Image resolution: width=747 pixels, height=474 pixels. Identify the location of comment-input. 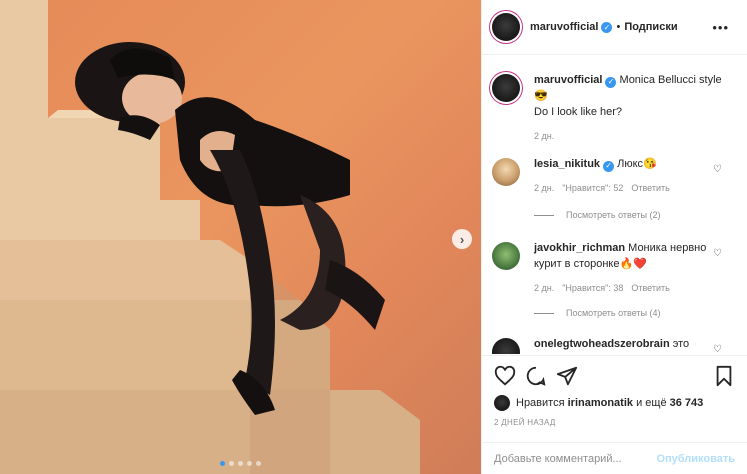
(575, 458).